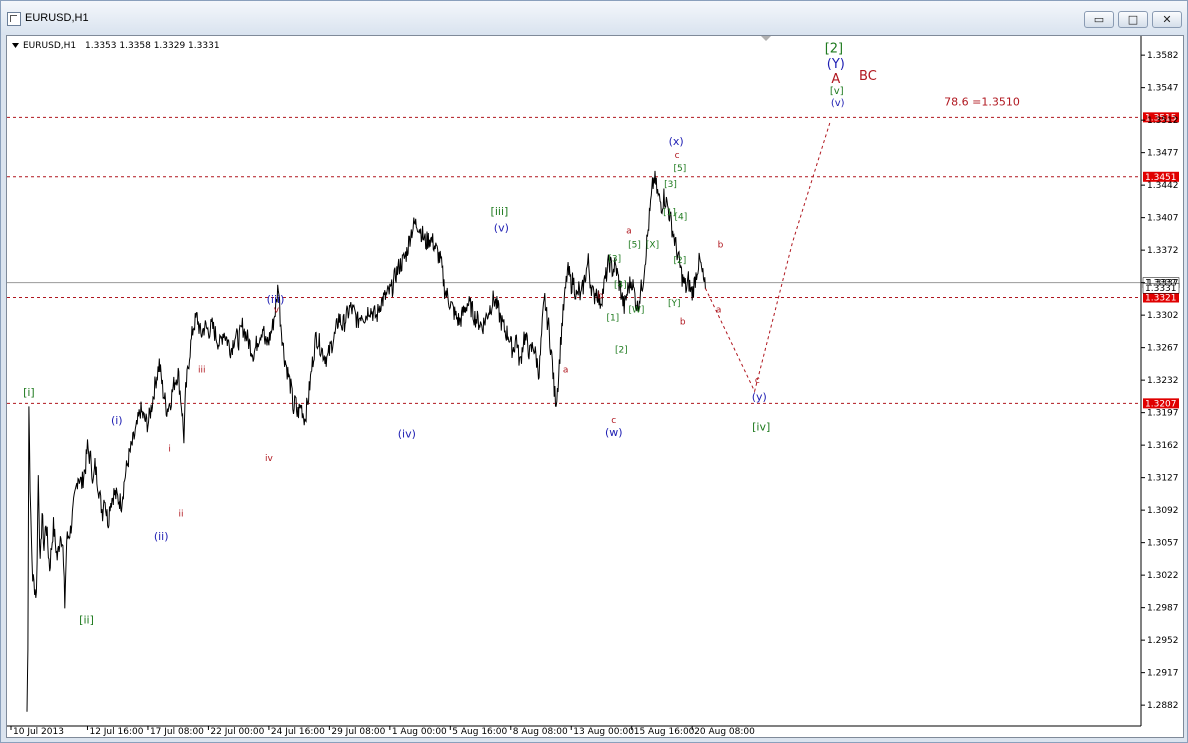 This screenshot has width=1188, height=743. I want to click on window-title: EURUSD,H1, so click(57, 18).